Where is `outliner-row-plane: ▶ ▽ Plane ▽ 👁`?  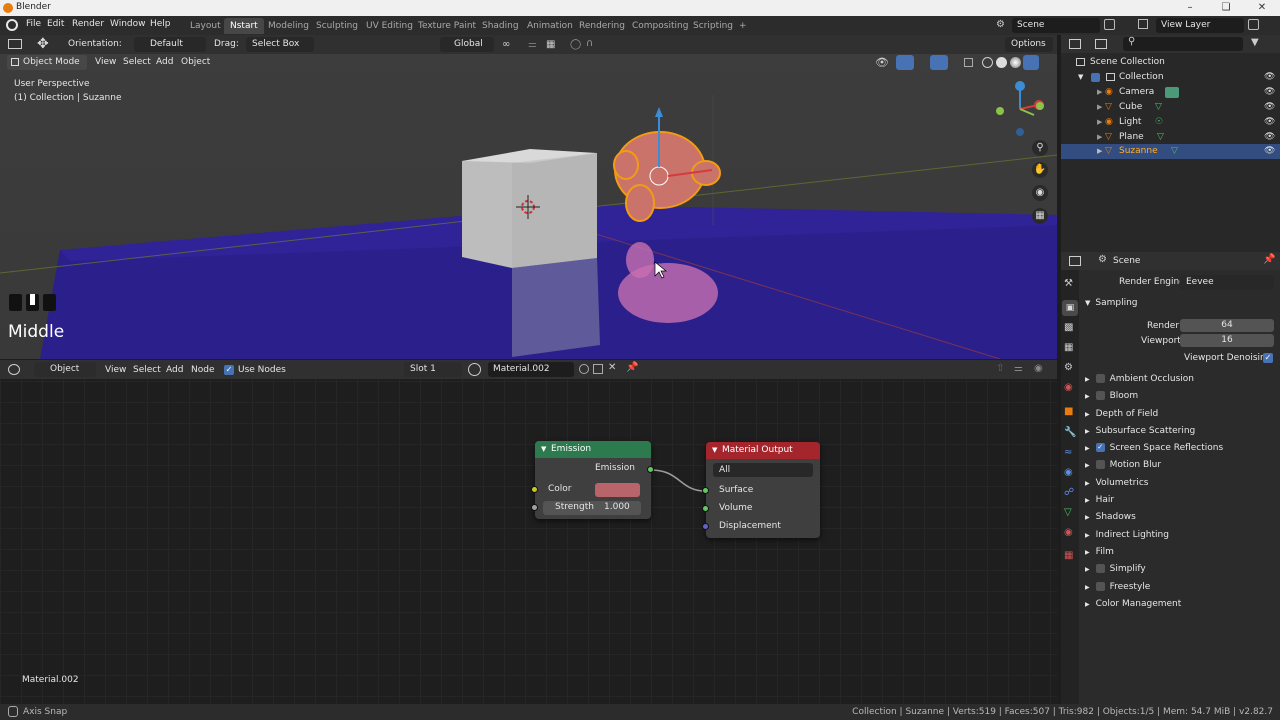 outliner-row-plane: ▶ ▽ Plane ▽ 👁 is located at coordinates (1170, 137).